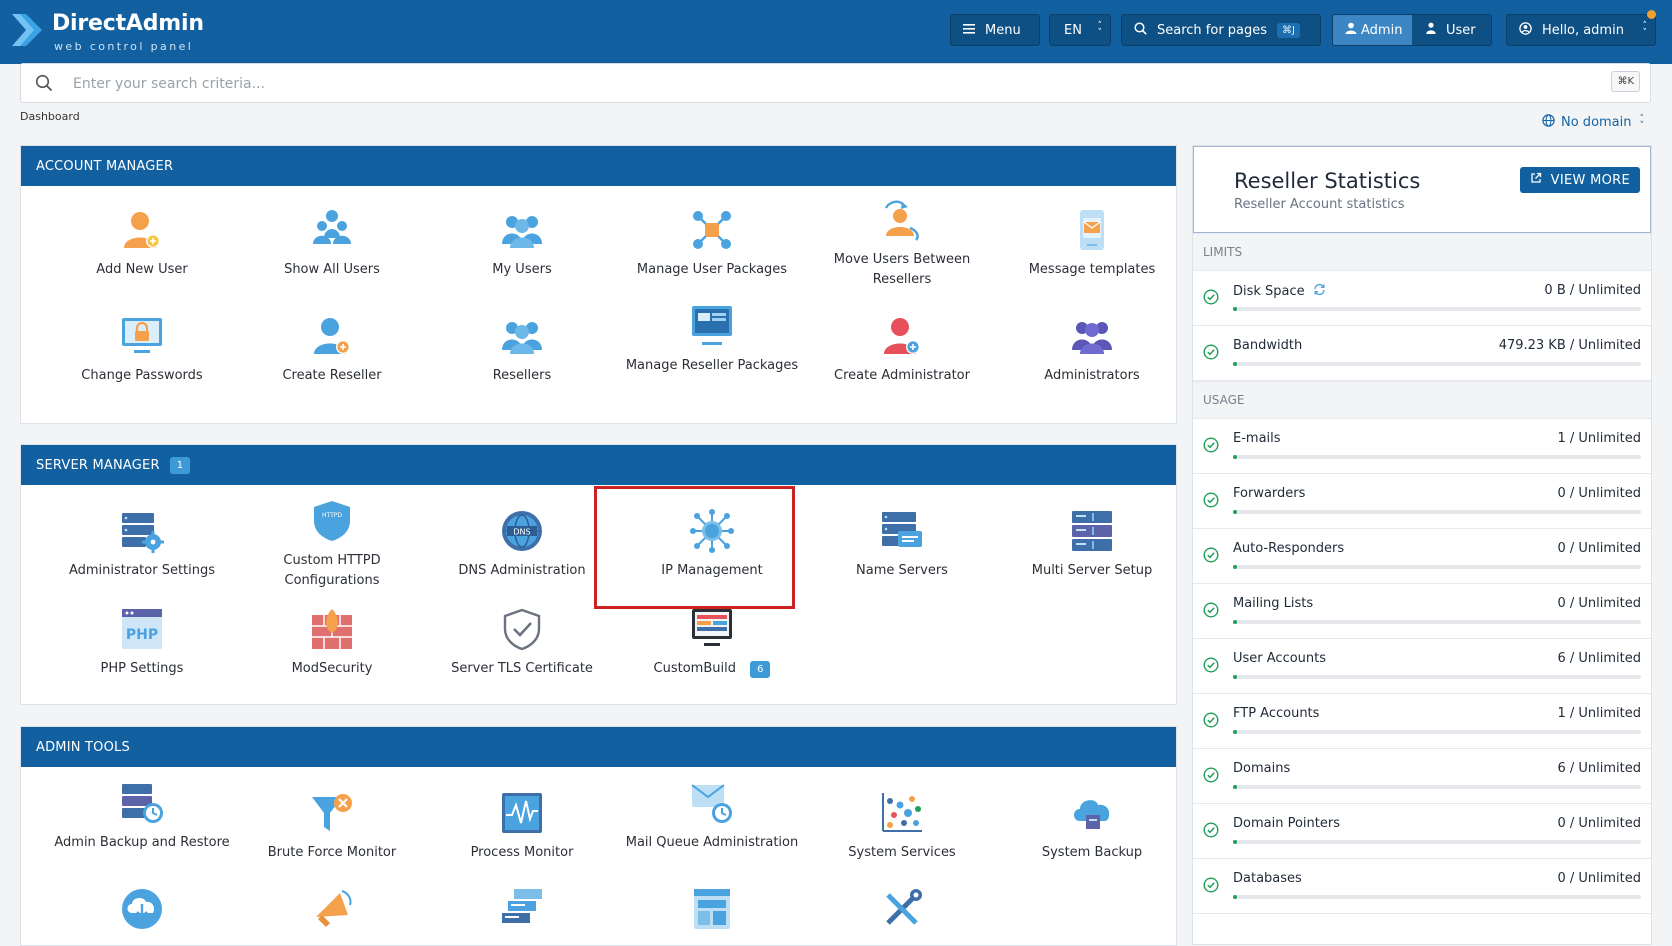 This screenshot has width=1672, height=946. Describe the element at coordinates (1319, 291) in the screenshot. I see `refresh-icon` at that location.